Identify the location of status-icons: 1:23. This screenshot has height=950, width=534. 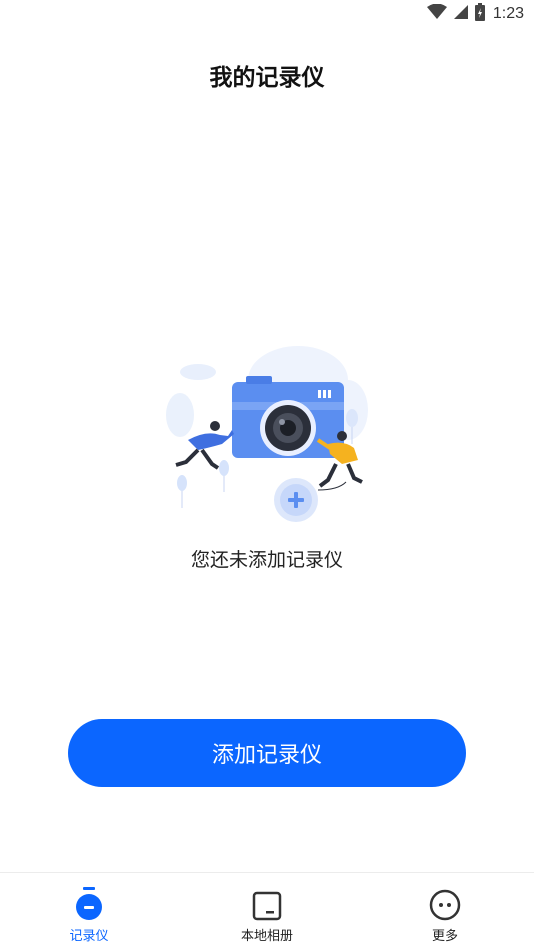
(475, 14).